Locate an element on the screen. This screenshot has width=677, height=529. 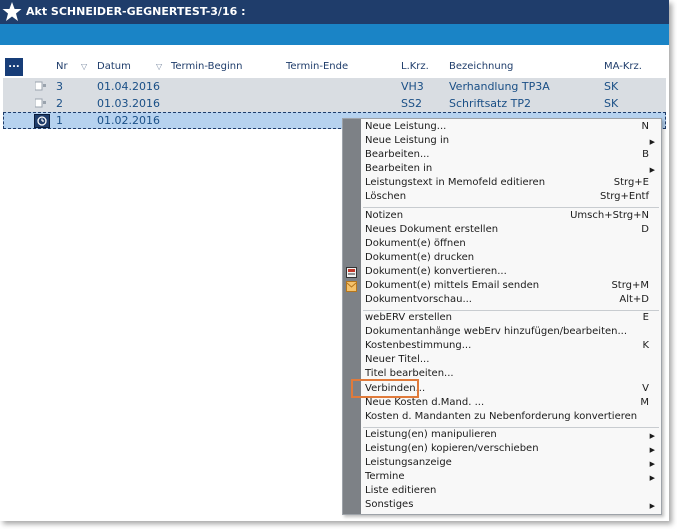
menu-item-dokument-drucken: Dokument(e) drucken is located at coordinates (511, 259).